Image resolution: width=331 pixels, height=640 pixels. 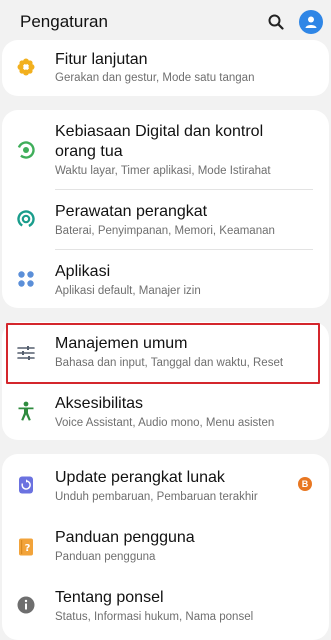 I want to click on item-subtitle: Baterai, Penyimpanan, Memori, Keamanan, so click(x=165, y=231).